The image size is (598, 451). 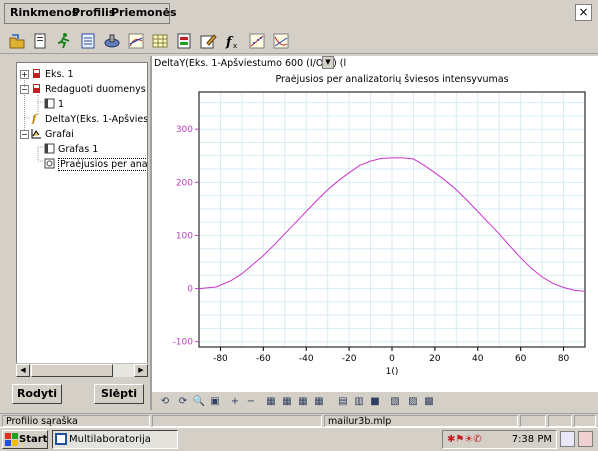 I want to click on tree-item-label: DeltaY(Eks. 1-Apšviestu, so click(x=96, y=119).